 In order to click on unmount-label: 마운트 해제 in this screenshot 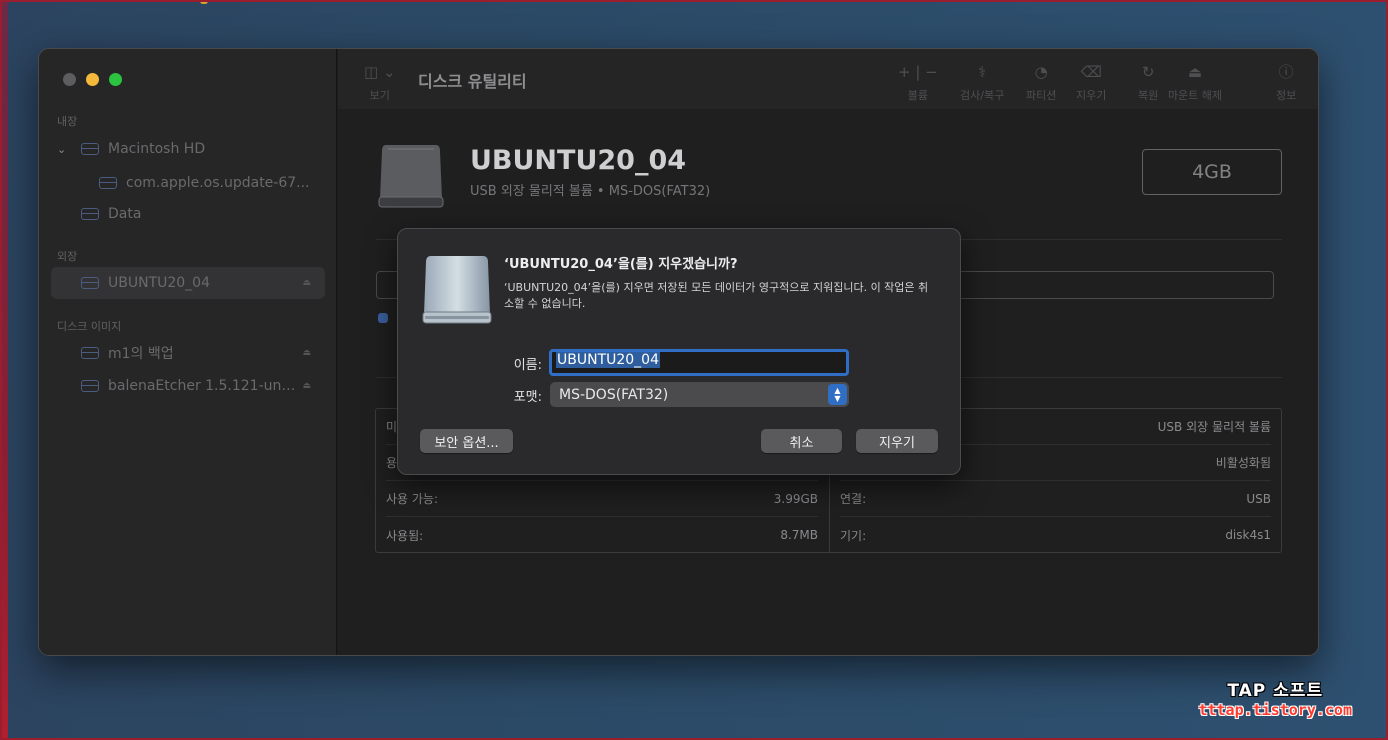, I will do `click(1195, 95)`.